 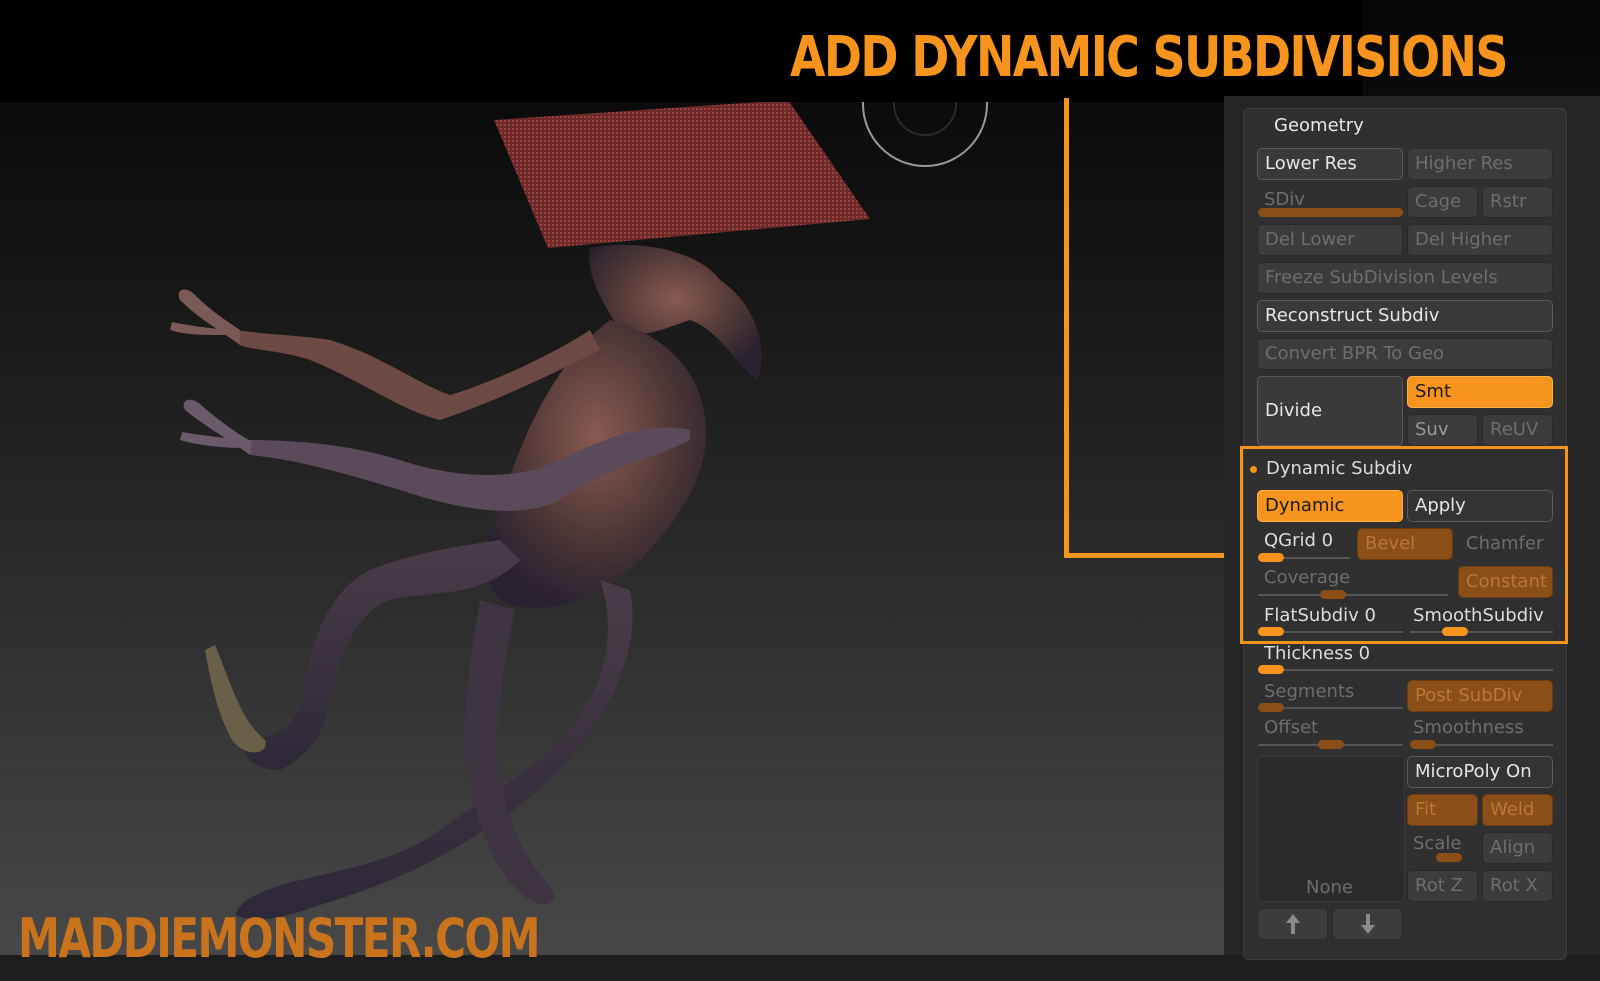 I want to click on offset-slider-knob, so click(x=1331, y=744).